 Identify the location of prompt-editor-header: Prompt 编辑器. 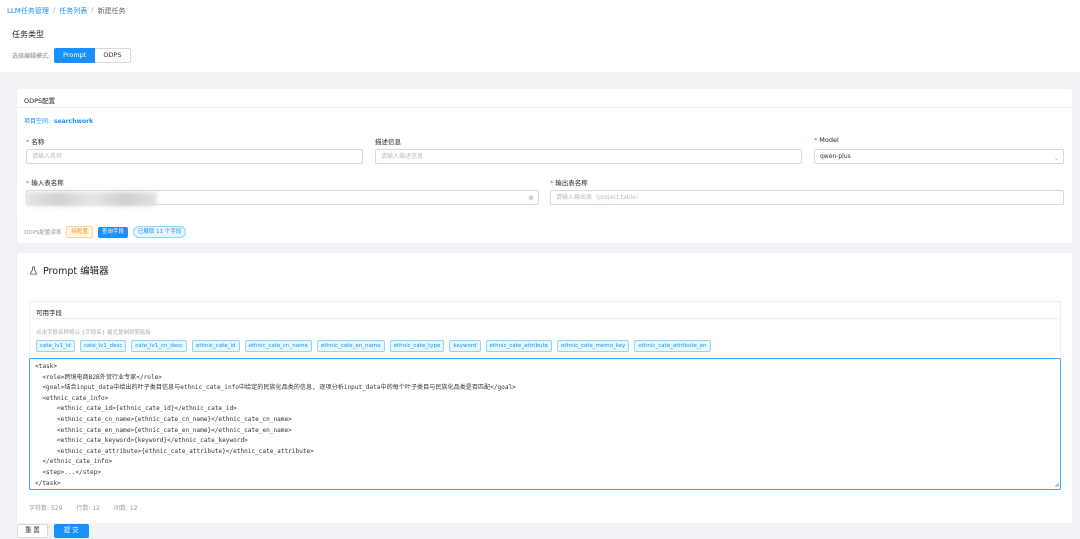
(69, 270).